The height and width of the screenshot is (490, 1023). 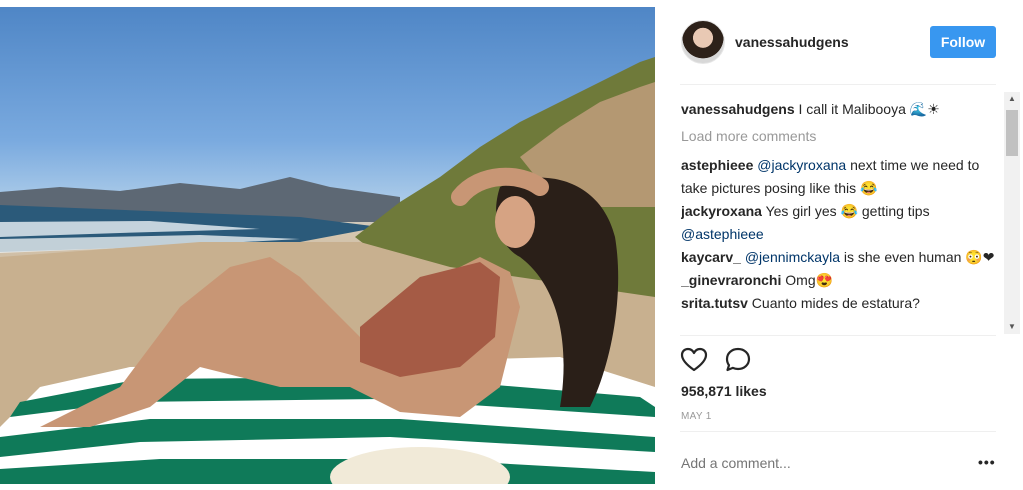 I want to click on avatar, so click(x=703, y=42).